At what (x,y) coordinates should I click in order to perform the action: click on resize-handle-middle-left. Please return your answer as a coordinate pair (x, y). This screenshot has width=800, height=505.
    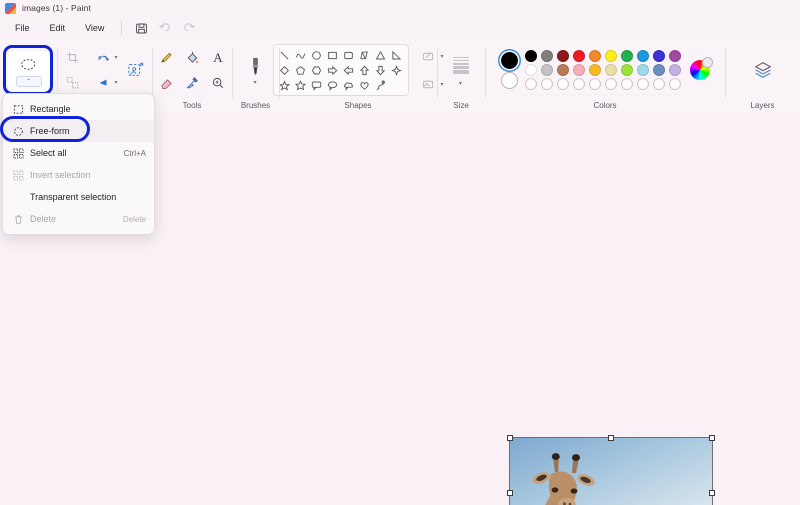
    Looking at the image, I should click on (510, 492).